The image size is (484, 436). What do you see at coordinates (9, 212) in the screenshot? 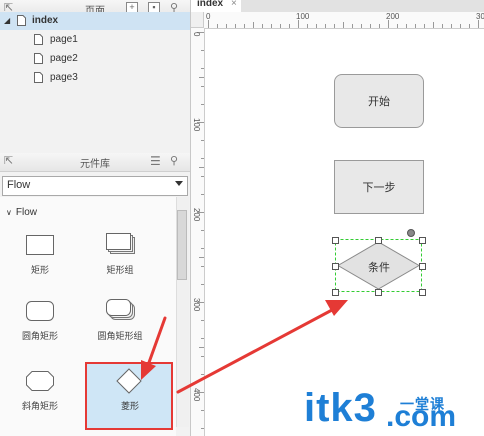
I see `chevron-down-icon: ∨` at bounding box center [9, 212].